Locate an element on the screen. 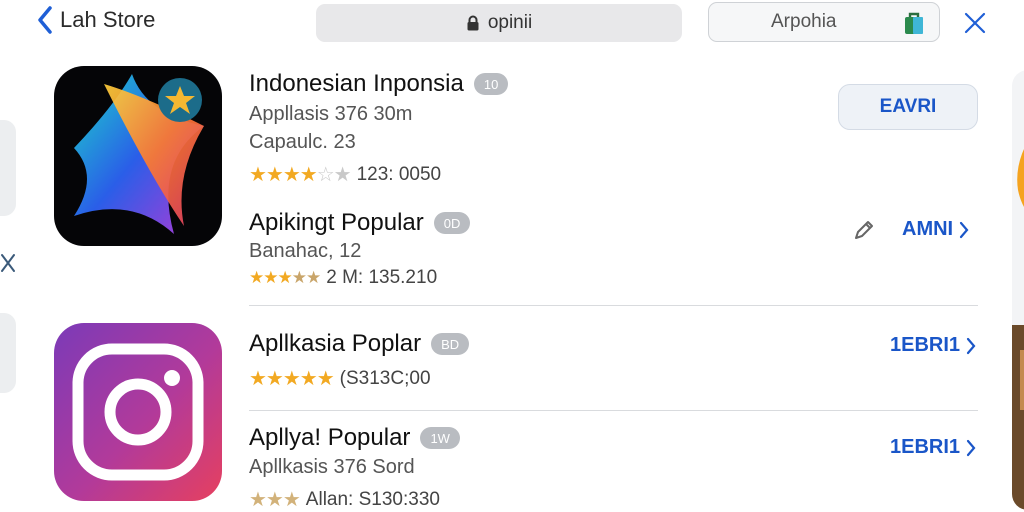 The width and height of the screenshot is (1024, 512). age-badge: 1W is located at coordinates (440, 438).